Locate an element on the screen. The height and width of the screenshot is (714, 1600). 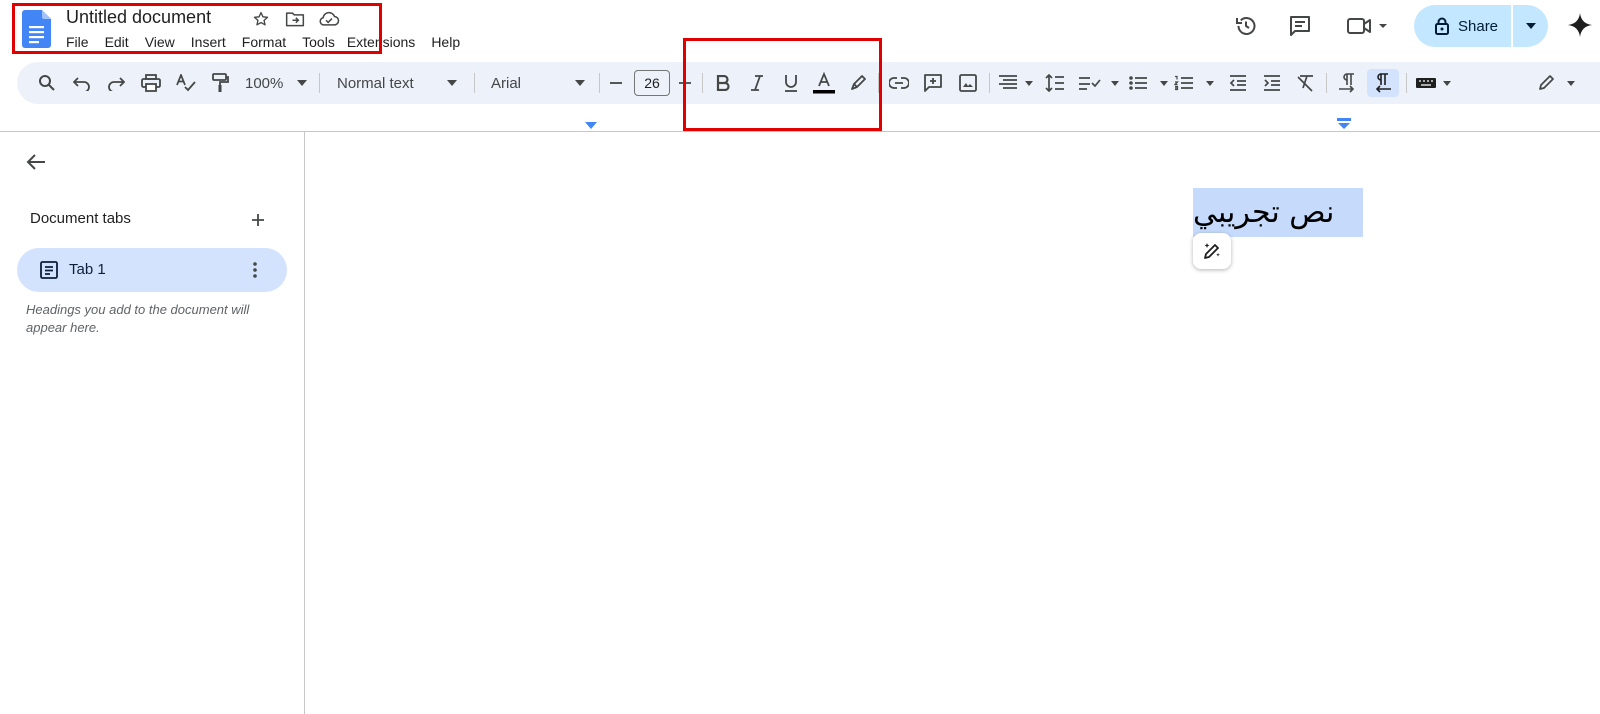
add-tab-icon is located at coordinates (258, 220).